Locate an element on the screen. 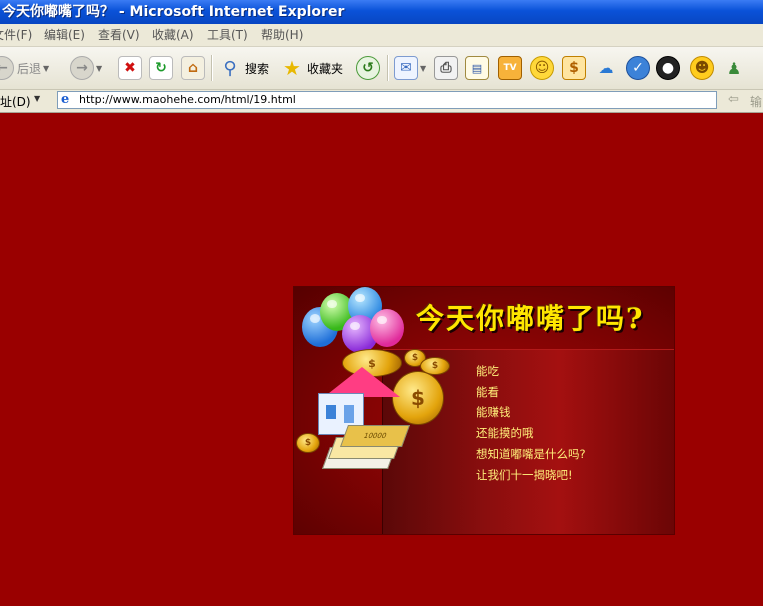 This screenshot has height=606, width=763. tv-icon: TV is located at coordinates (510, 68).